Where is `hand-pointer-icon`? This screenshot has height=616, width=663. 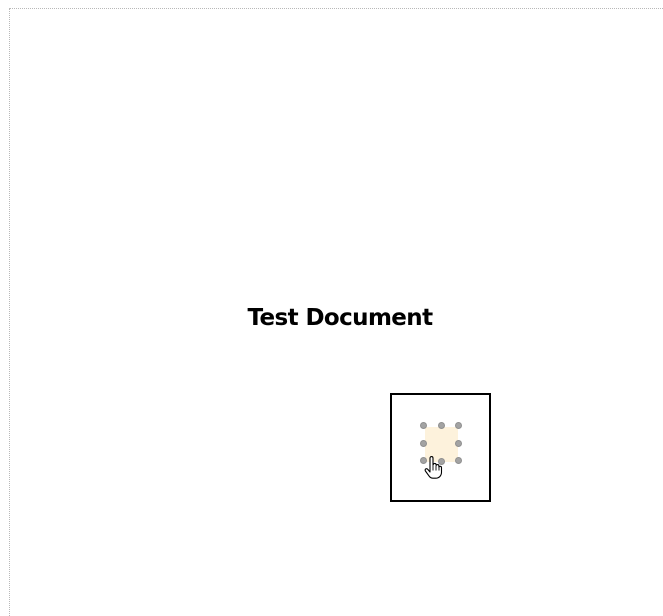
hand-pointer-icon is located at coordinates (433, 467).